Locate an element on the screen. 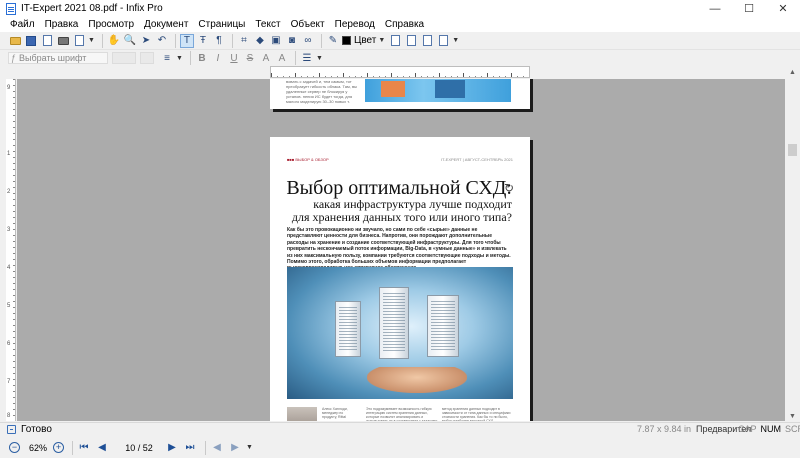 The height and width of the screenshot is (458, 800). subscript-button: A is located at coordinates (282, 58).